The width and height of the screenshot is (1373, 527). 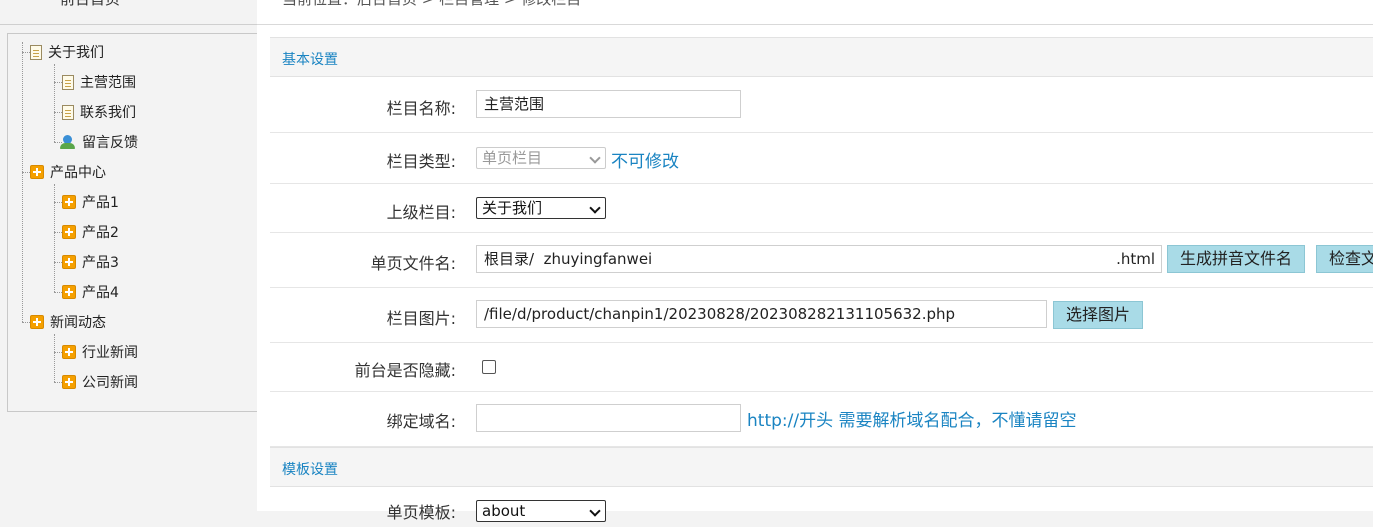 I want to click on row-name: 栏目名称: 主营范围, so click(x=821, y=105).